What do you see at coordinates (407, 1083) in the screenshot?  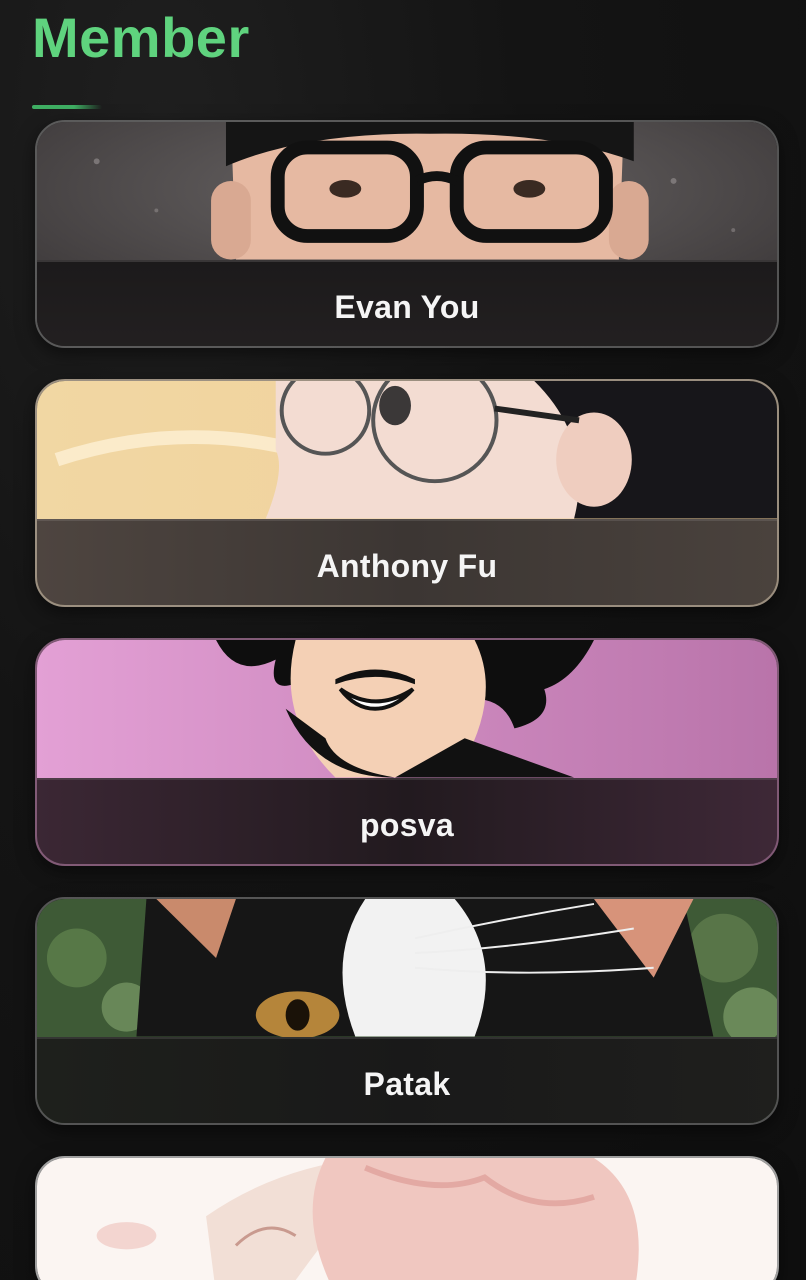 I see `member-name: Patak` at bounding box center [407, 1083].